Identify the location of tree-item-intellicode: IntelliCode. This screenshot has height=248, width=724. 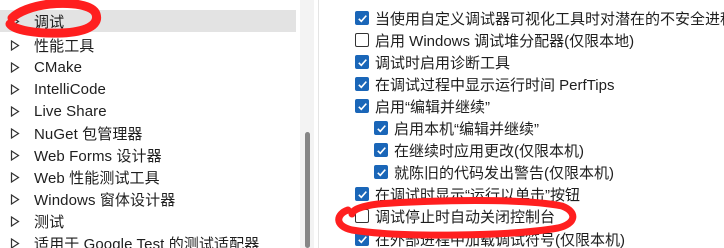
(148, 89).